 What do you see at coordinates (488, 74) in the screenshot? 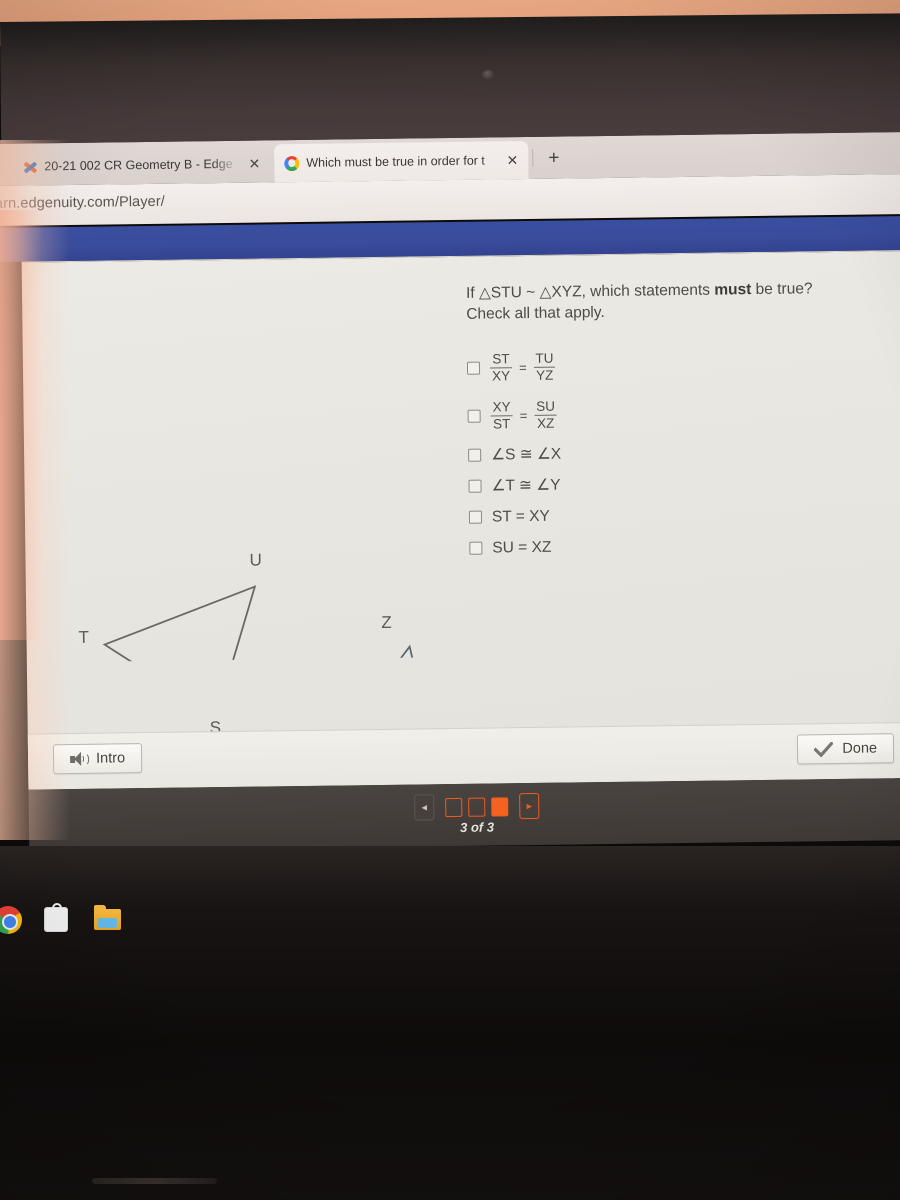
I see `webcam-icon` at bounding box center [488, 74].